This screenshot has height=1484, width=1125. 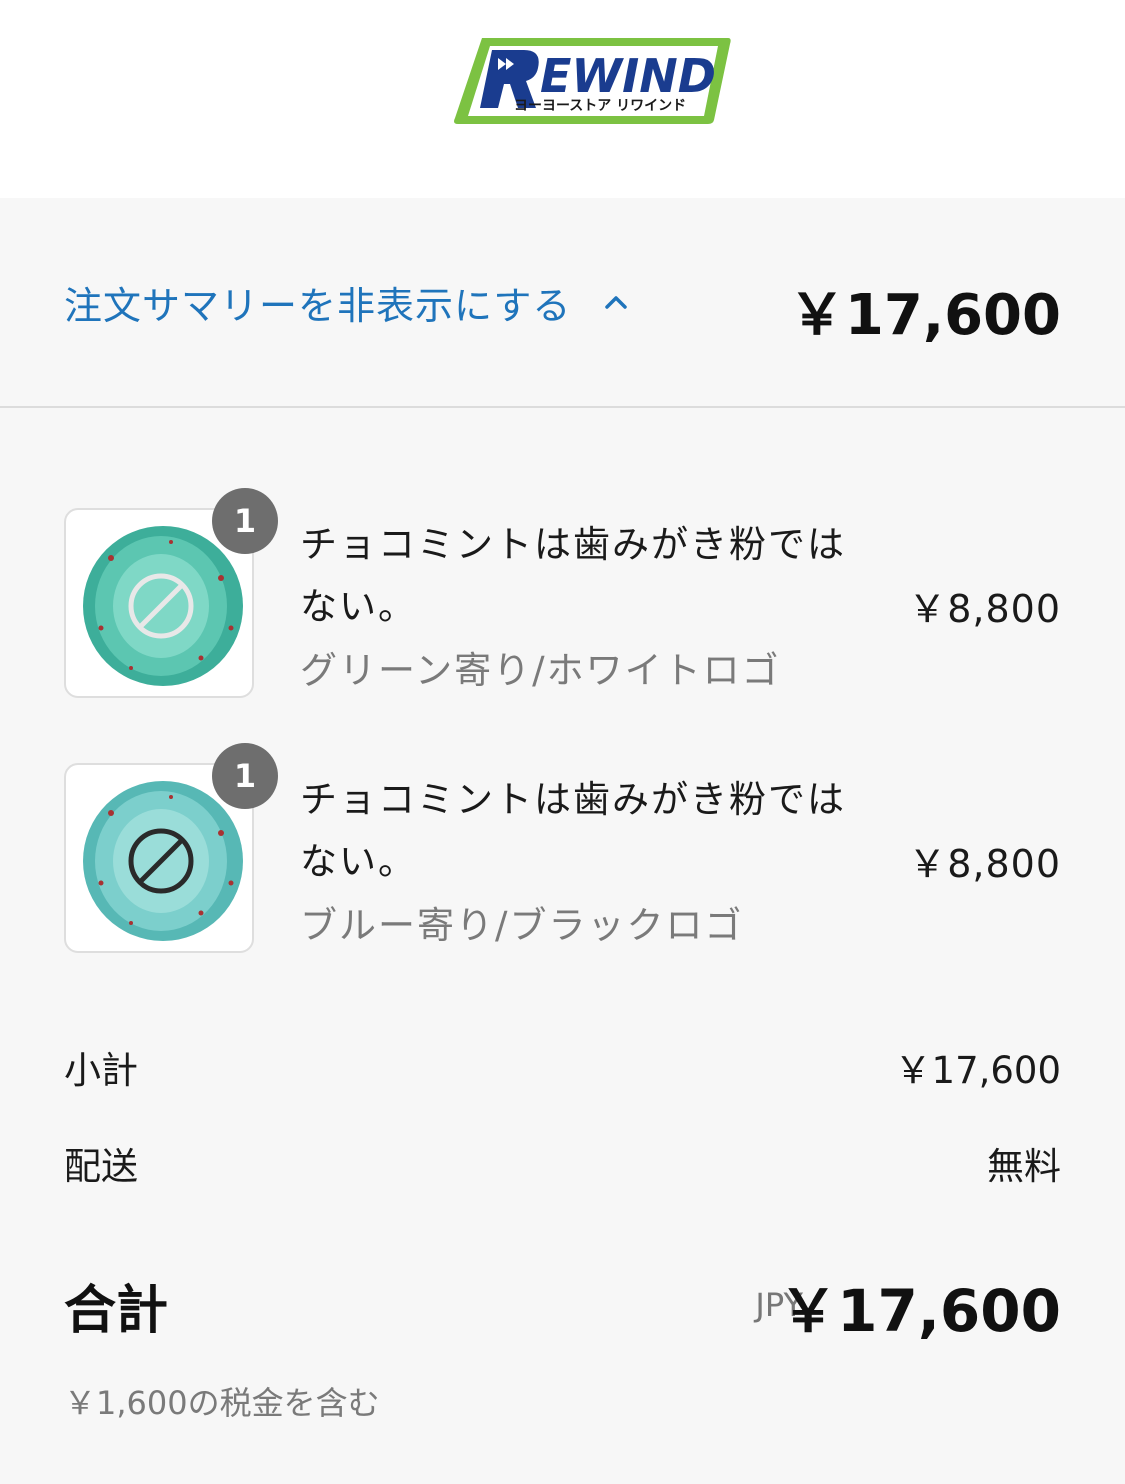 I want to click on summary-toggle-row: 注文サマリーを非表示にする ￥17,600, so click(x=562, y=303).